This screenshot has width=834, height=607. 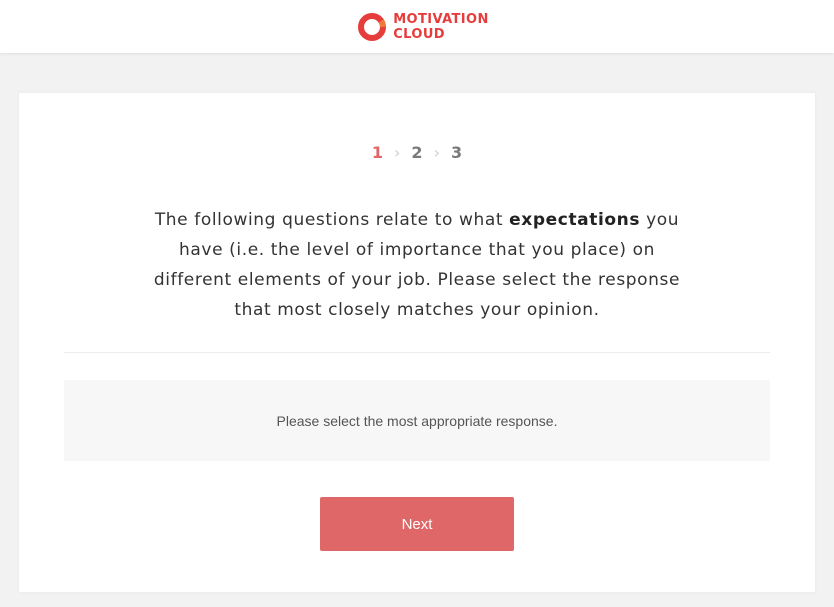 What do you see at coordinates (417, 524) in the screenshot?
I see `next-button: Next` at bounding box center [417, 524].